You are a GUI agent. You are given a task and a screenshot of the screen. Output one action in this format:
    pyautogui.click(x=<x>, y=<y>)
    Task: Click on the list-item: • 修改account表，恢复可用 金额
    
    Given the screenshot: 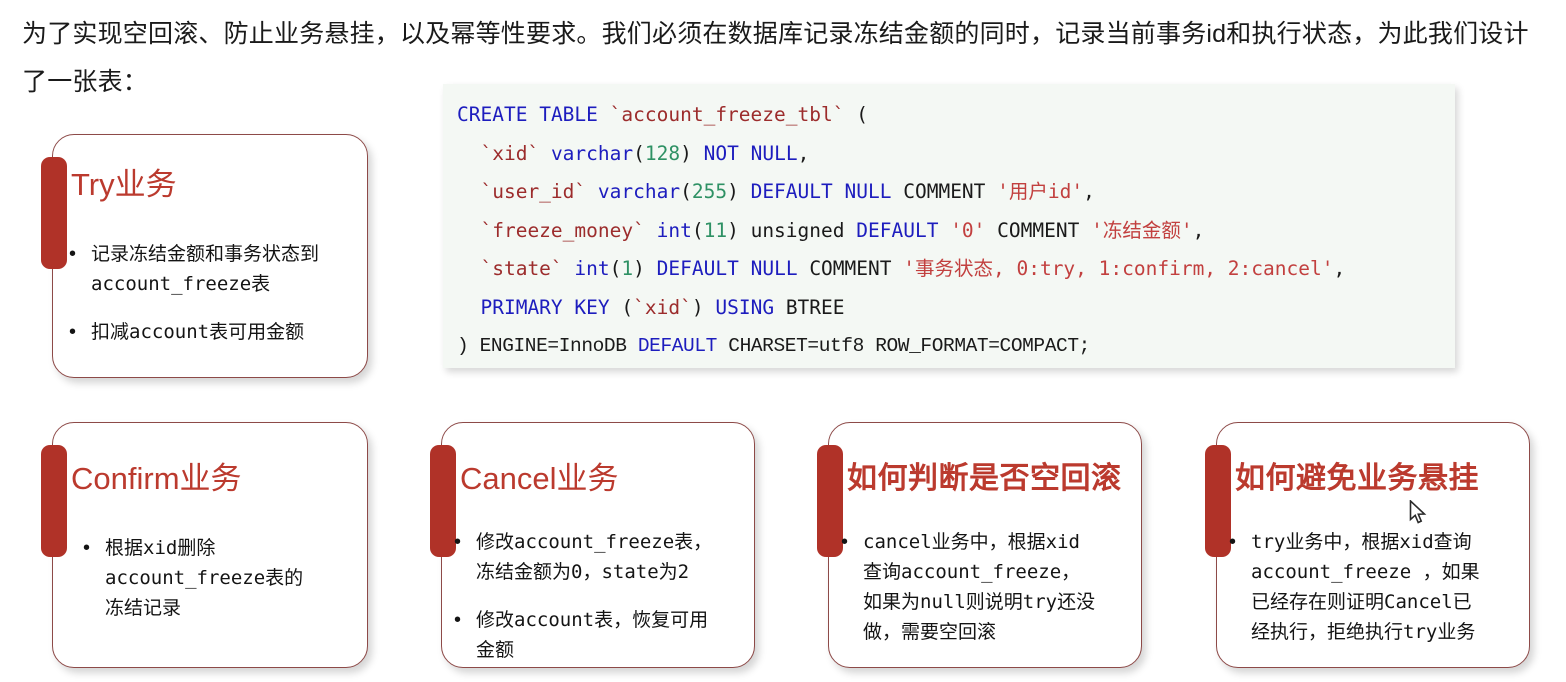 What is the action you would take?
    pyautogui.click(x=600, y=635)
    